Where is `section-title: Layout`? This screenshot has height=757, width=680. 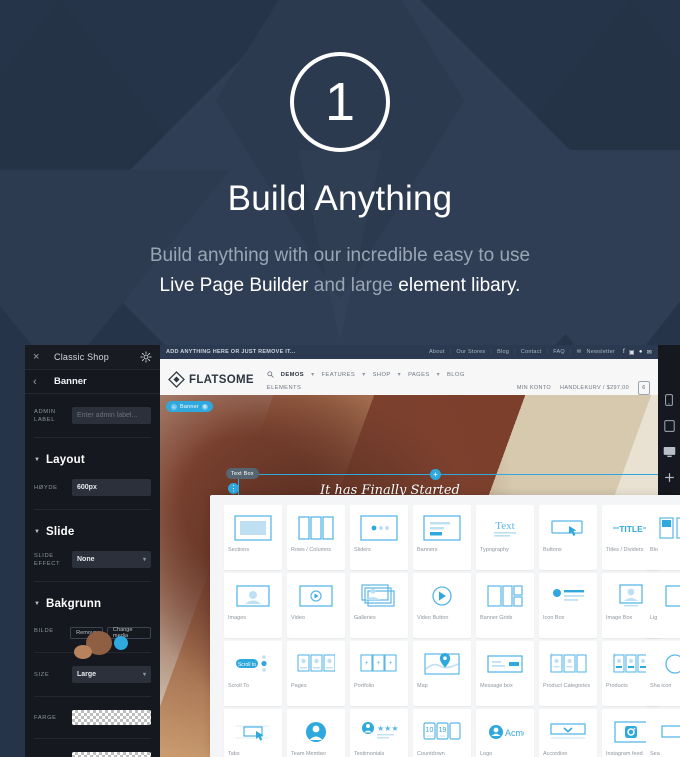 section-title: Layout is located at coordinates (65, 460).